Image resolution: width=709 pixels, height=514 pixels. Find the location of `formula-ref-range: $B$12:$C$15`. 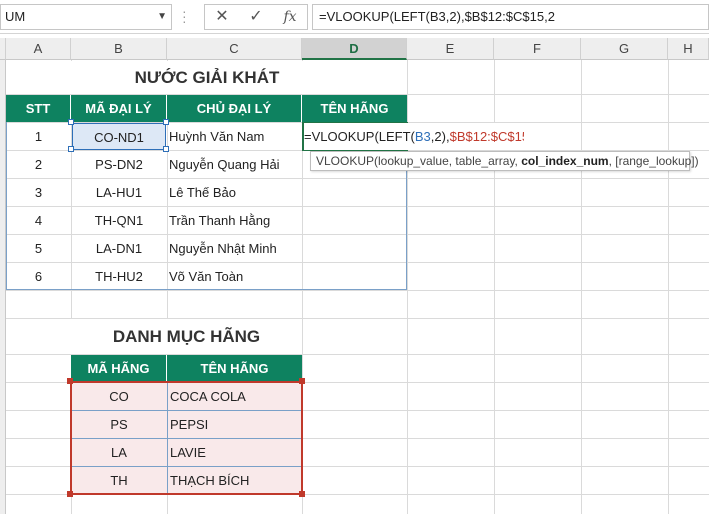

formula-ref-range: $B$12:$C$15 is located at coordinates (486, 136).